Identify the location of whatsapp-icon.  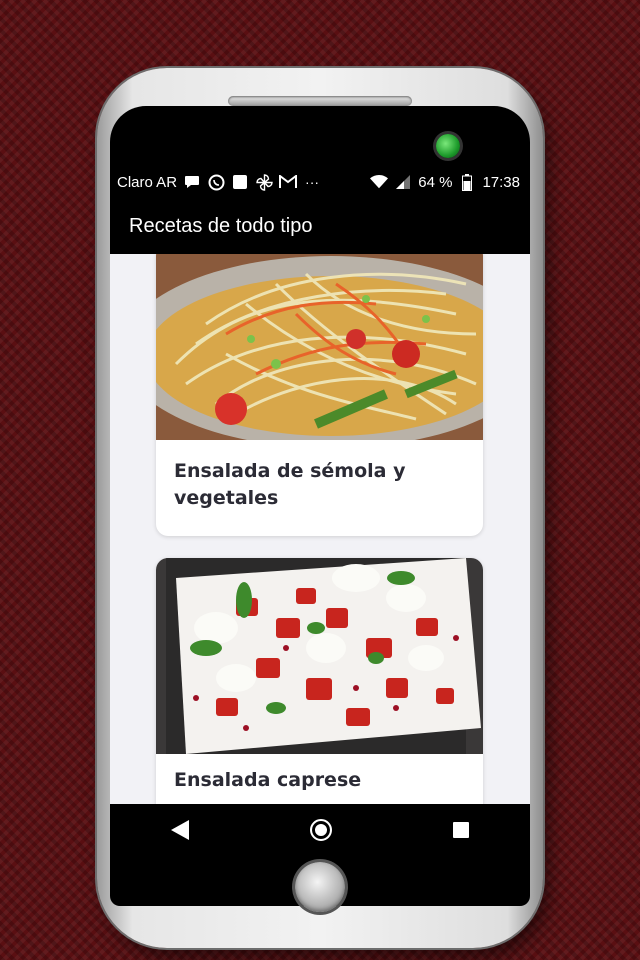
(216, 182).